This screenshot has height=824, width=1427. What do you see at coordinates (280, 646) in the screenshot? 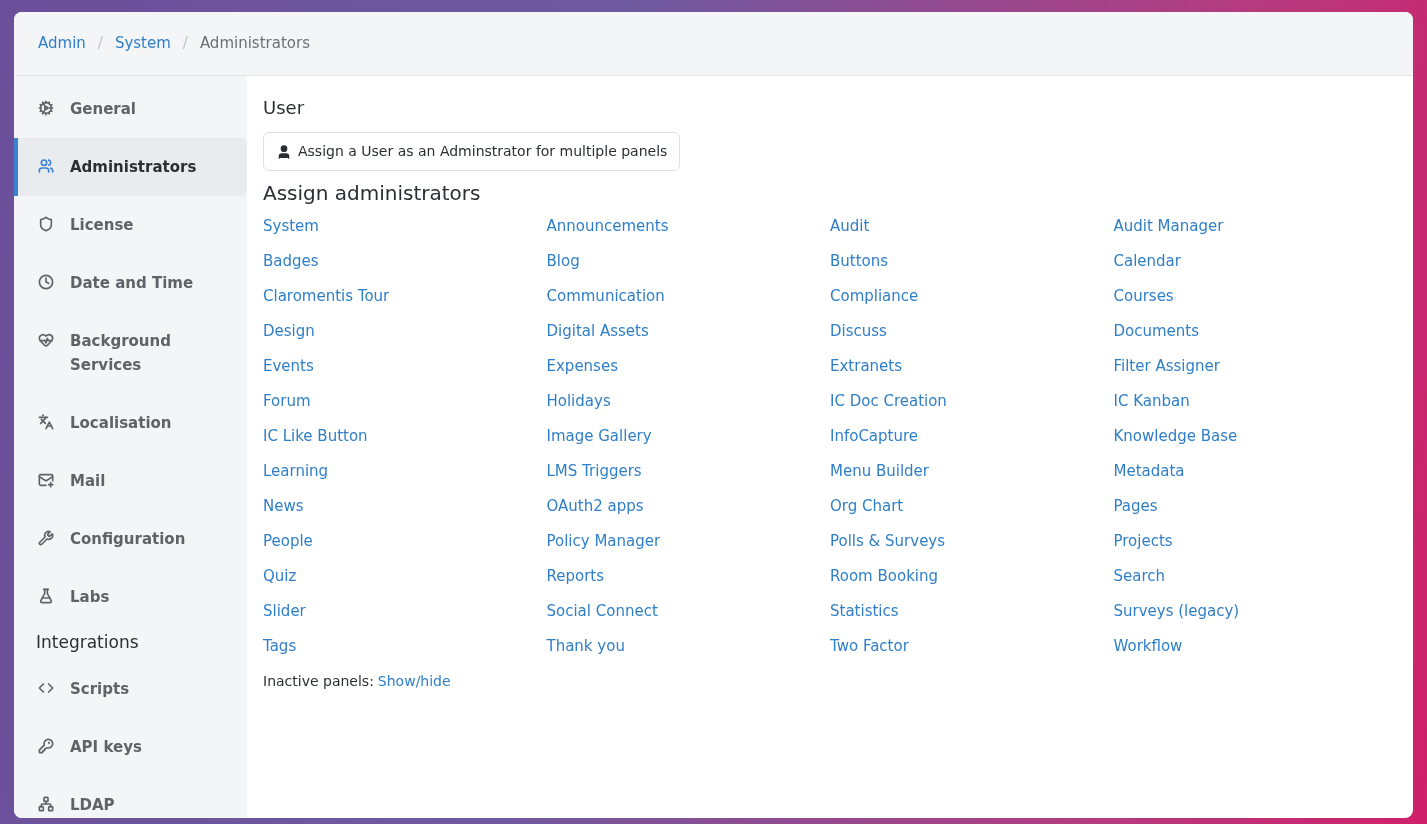
I see `panel-link: Tags` at bounding box center [280, 646].